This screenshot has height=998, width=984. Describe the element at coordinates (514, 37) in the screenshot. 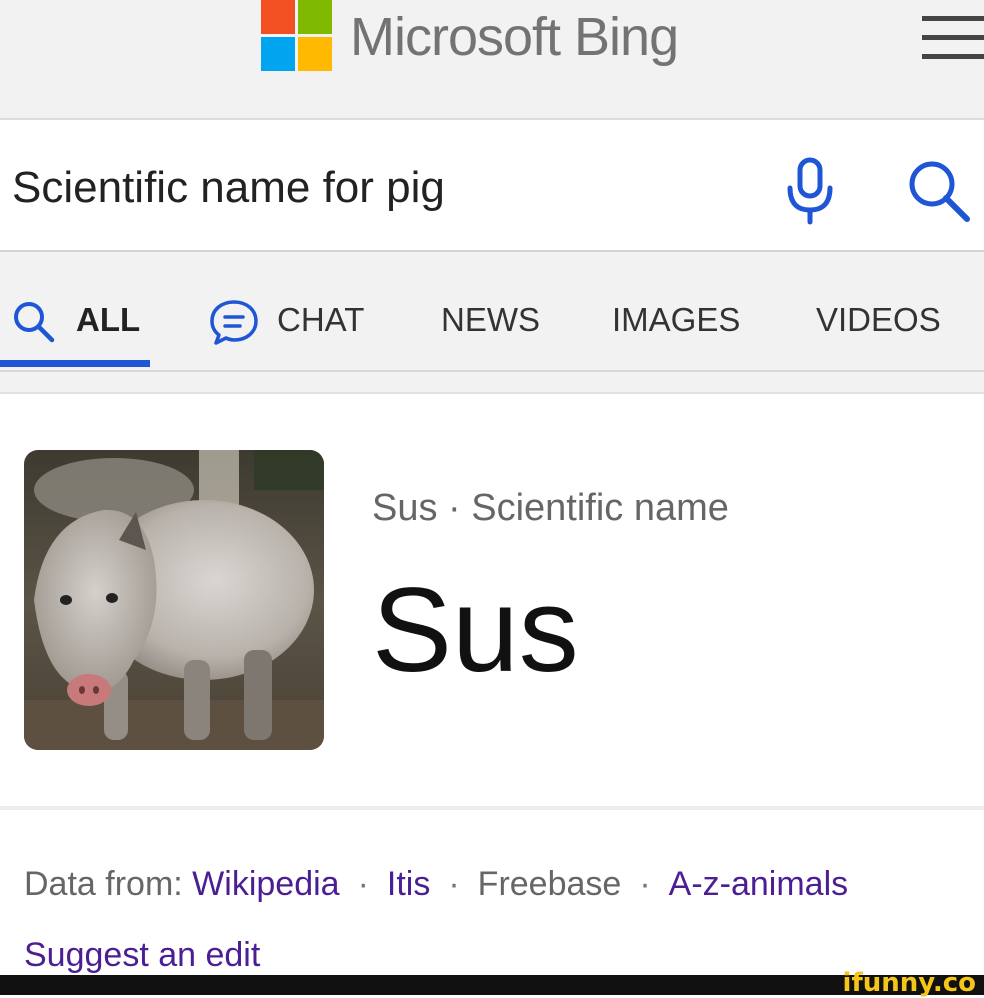

I see `brand-title: Microsoft Bing` at that location.